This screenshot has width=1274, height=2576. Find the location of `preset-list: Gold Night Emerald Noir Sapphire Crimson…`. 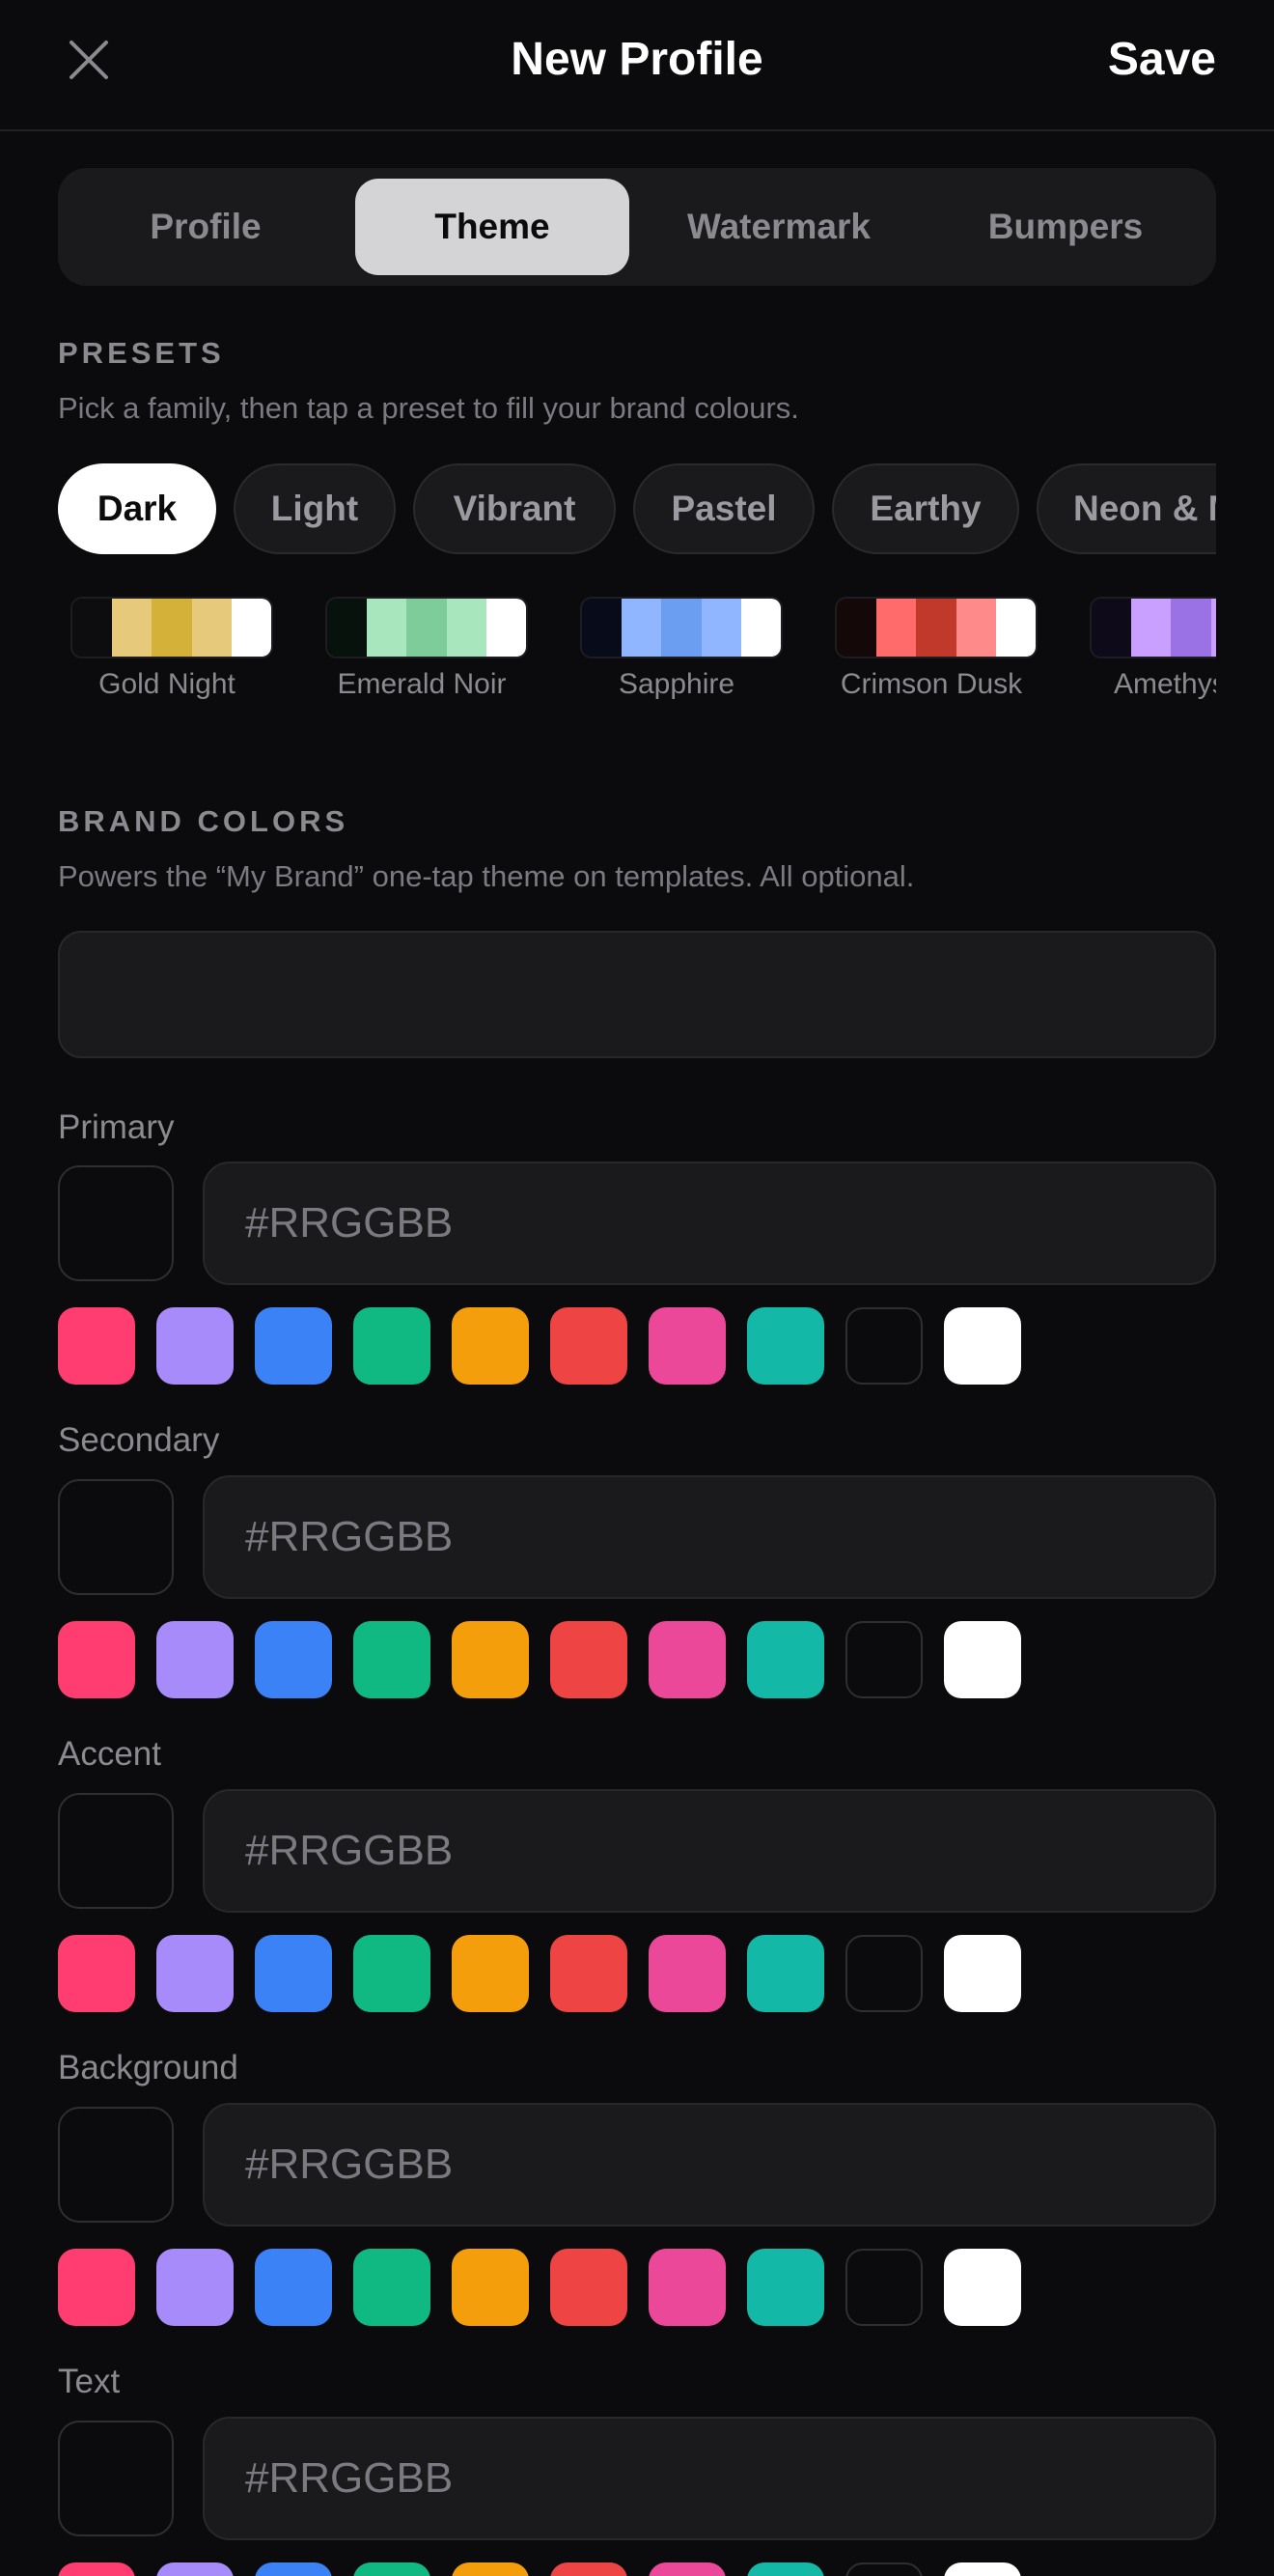

preset-list: Gold Night Emerald Noir Sapphire Crimson… is located at coordinates (637, 655).